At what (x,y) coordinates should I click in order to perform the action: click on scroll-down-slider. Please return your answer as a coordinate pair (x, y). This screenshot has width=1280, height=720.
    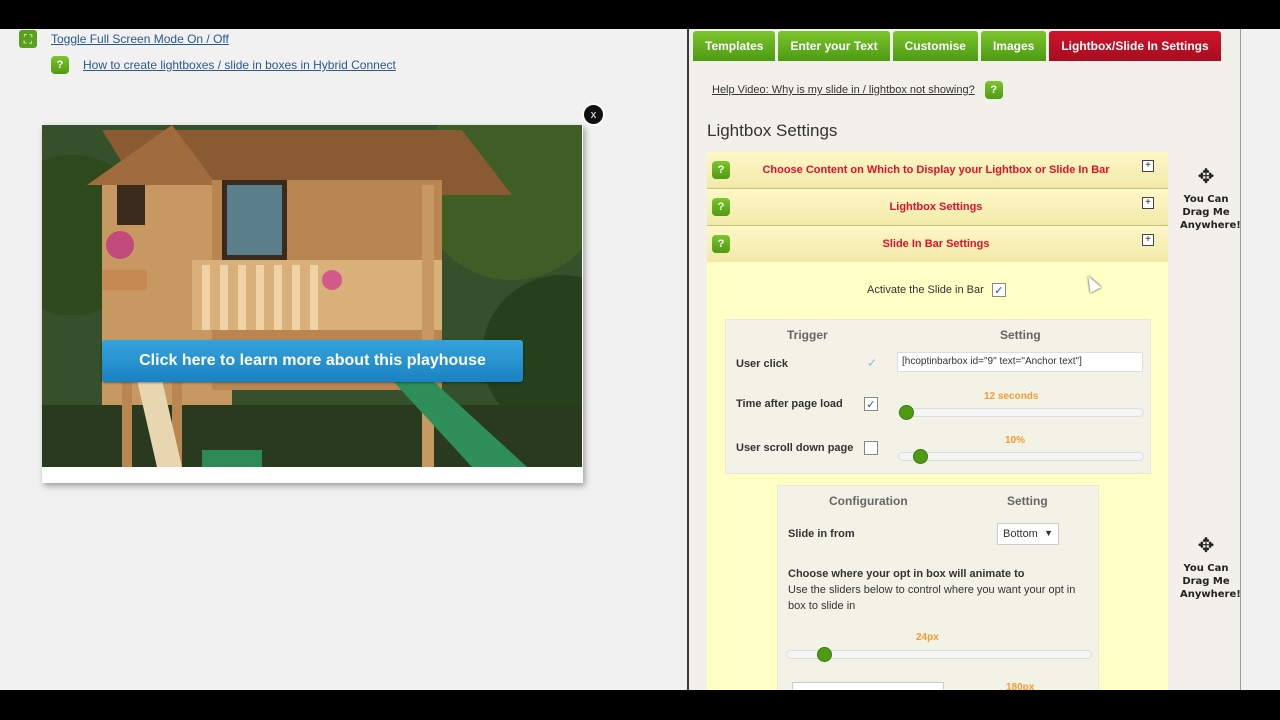
    Looking at the image, I should click on (1021, 456).